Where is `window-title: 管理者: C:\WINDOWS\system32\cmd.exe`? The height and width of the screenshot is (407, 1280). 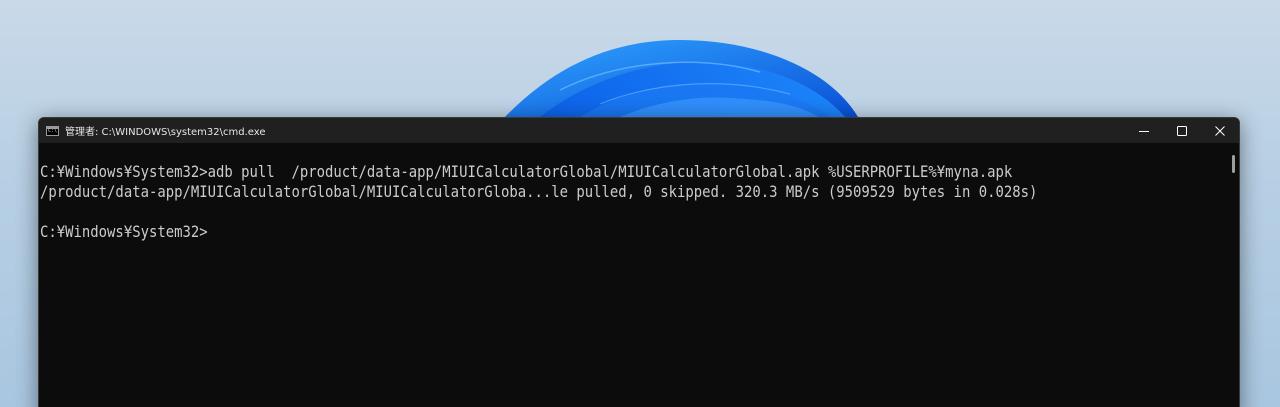 window-title: 管理者: C:\WINDOWS\system32\cmd.exe is located at coordinates (165, 132).